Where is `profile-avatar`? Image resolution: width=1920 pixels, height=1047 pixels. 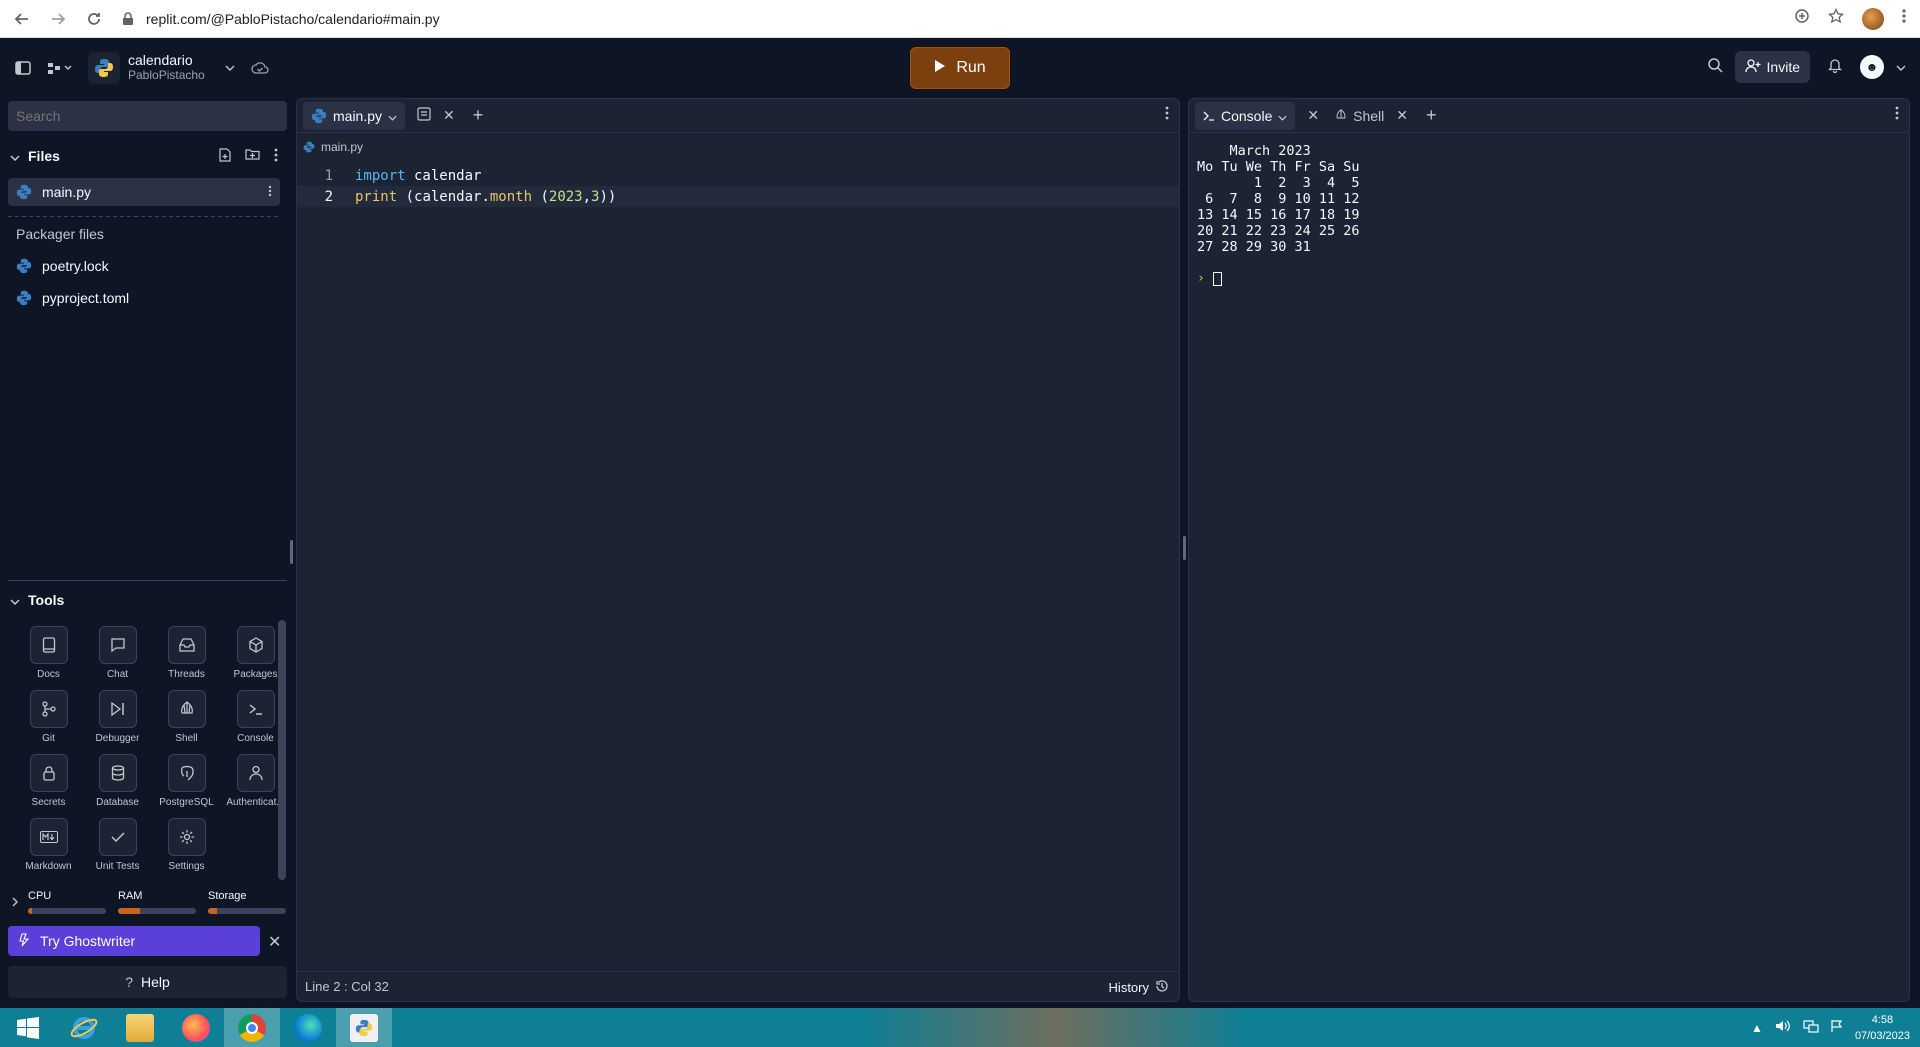
profile-avatar is located at coordinates (1873, 18).